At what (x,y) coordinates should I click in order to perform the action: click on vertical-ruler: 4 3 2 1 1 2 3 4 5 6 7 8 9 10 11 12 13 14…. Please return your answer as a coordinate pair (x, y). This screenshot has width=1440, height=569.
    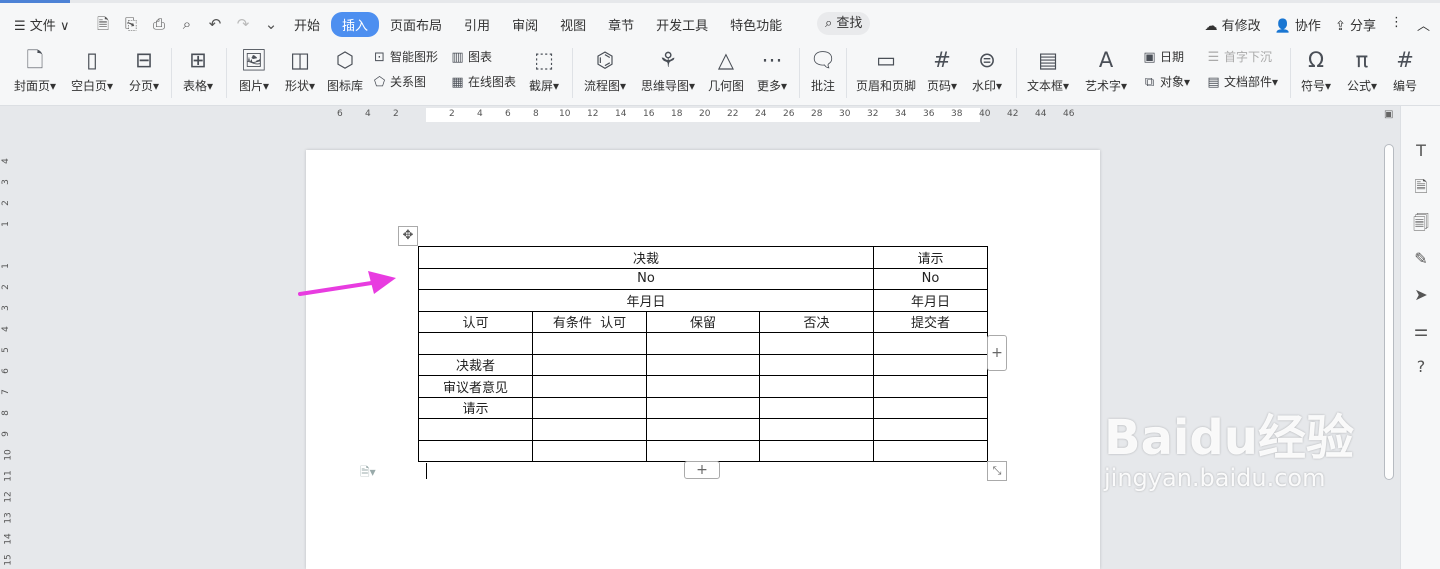
    Looking at the image, I should click on (8, 346).